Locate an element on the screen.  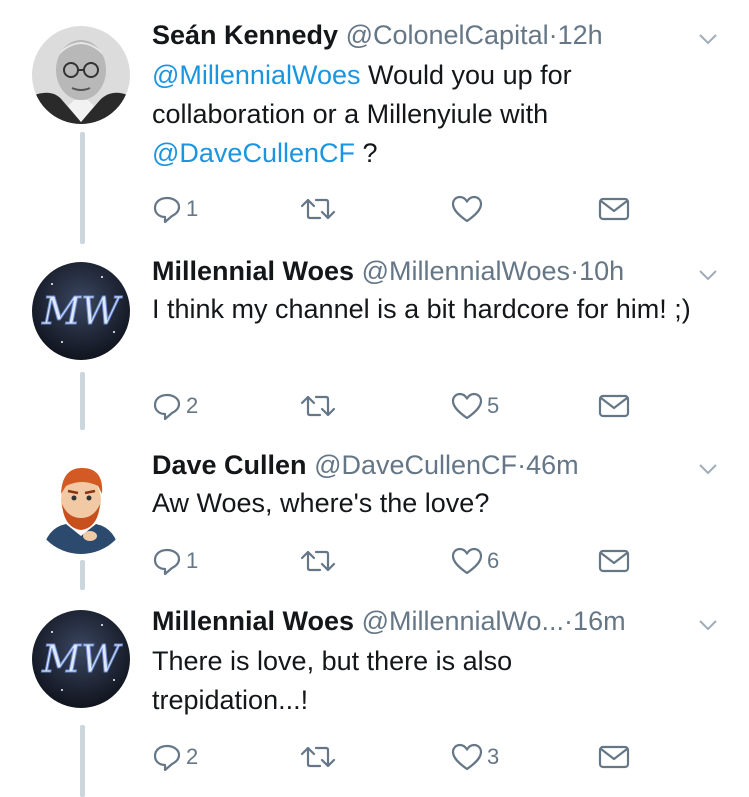
tweet-actions: 2 5 is located at coordinates (402, 406).